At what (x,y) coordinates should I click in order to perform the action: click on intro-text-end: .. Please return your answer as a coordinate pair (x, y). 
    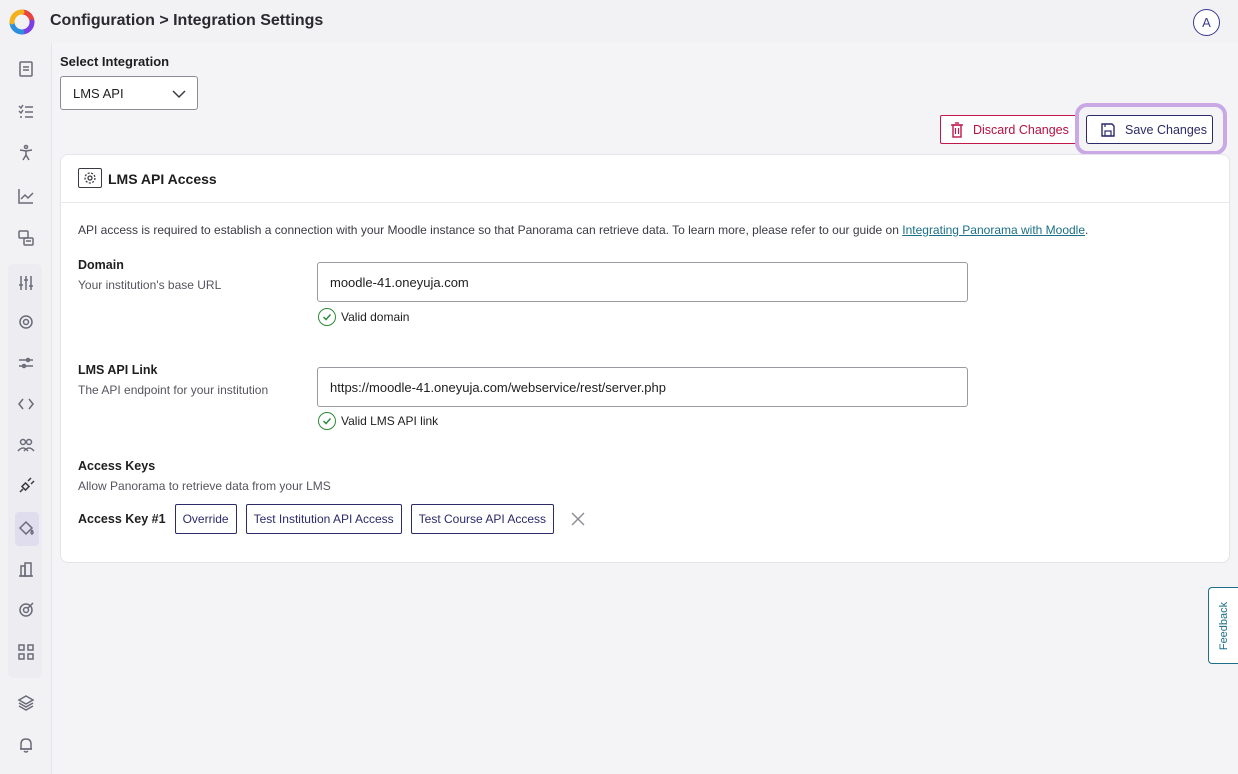
    Looking at the image, I should click on (1087, 230).